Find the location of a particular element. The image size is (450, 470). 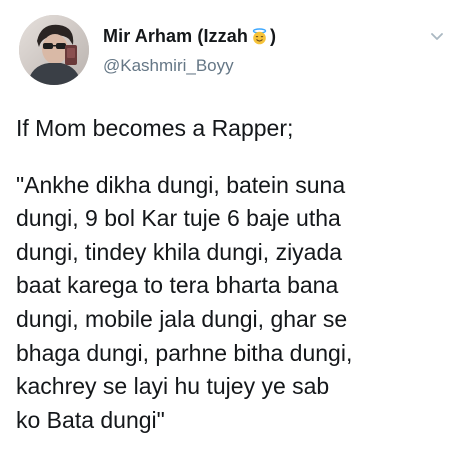

display-name: Mir Arham (Izzah is located at coordinates (175, 36).